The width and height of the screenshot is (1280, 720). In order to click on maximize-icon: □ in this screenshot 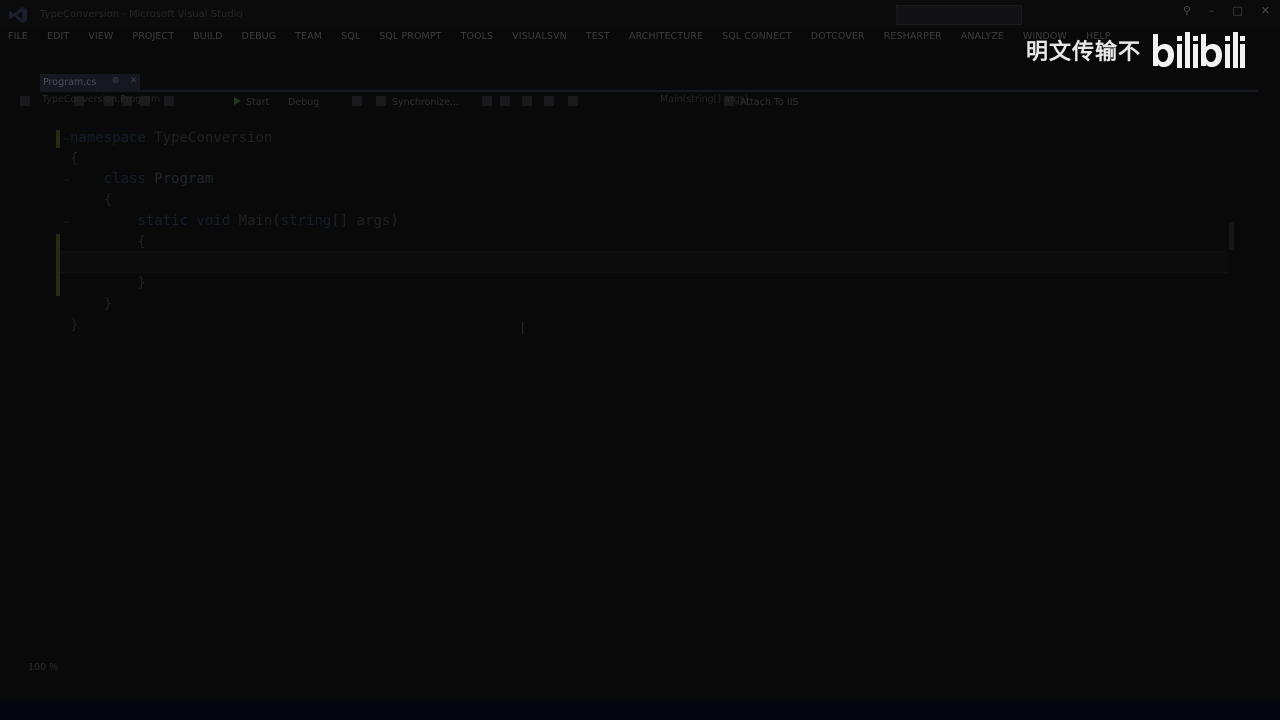, I will do `click(1237, 10)`.